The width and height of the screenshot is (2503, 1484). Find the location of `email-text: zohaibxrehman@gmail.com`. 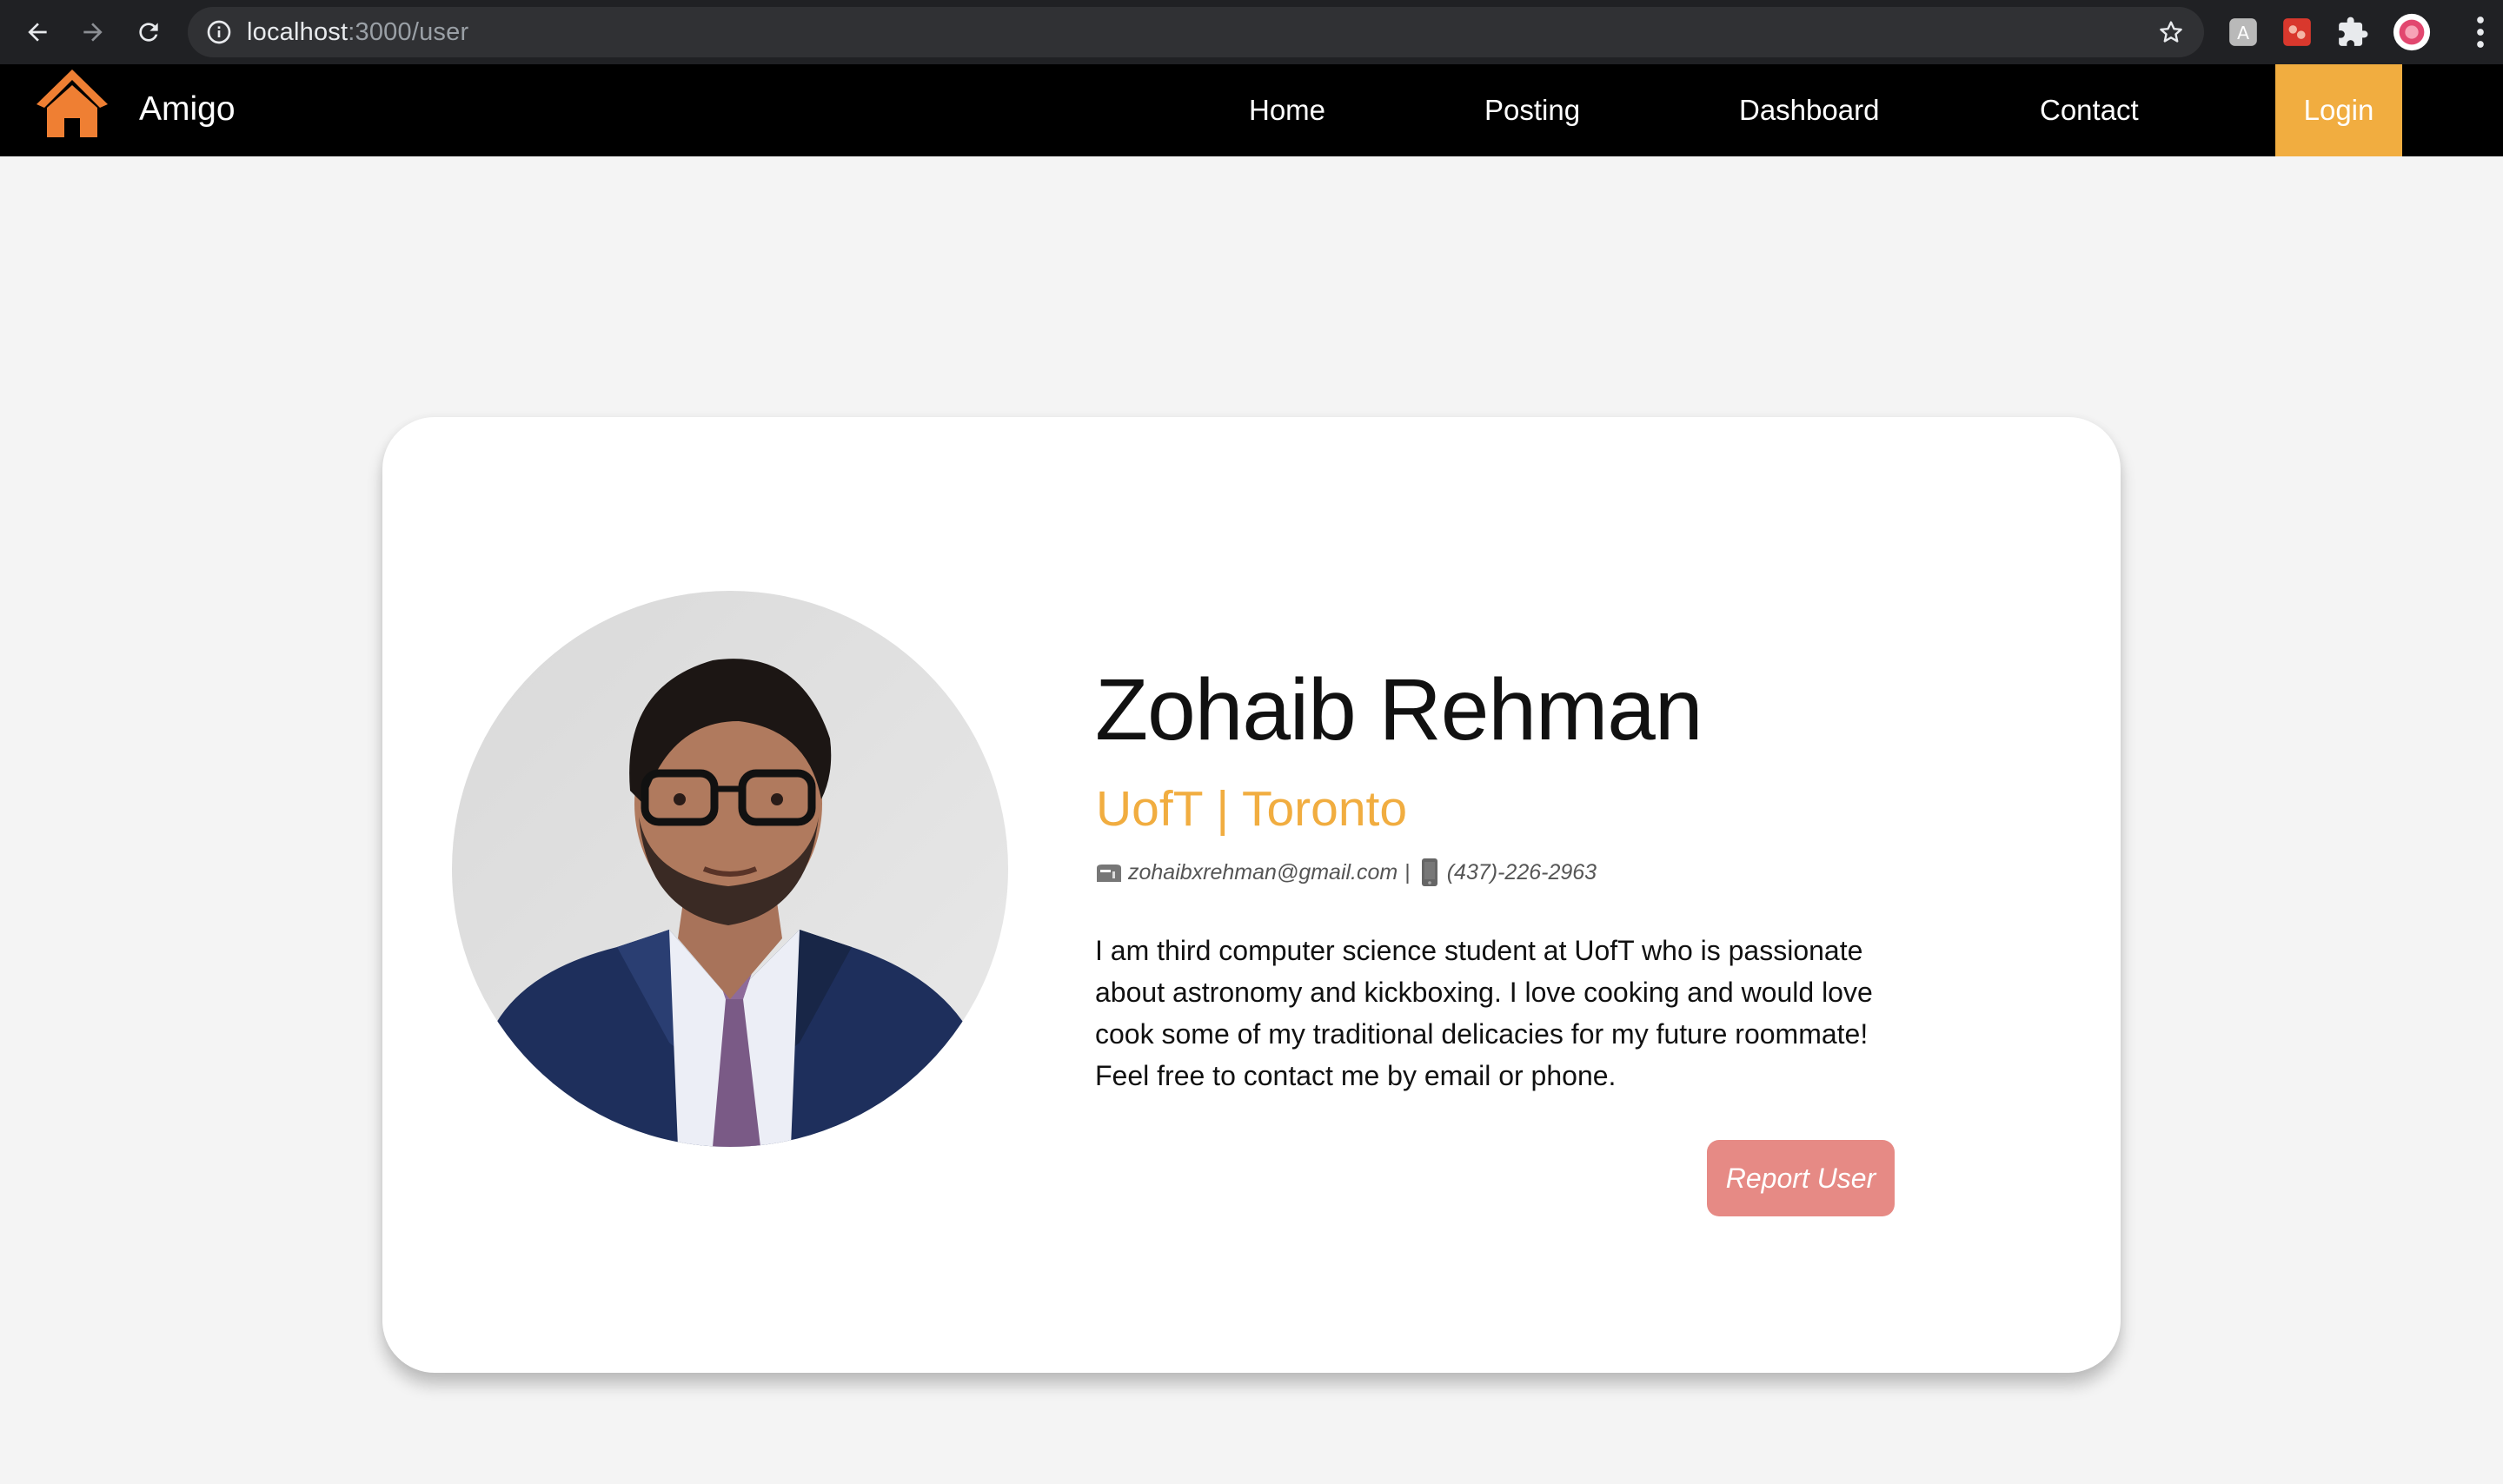

email-text: zohaibxrehman@gmail.com is located at coordinates (1263, 872).